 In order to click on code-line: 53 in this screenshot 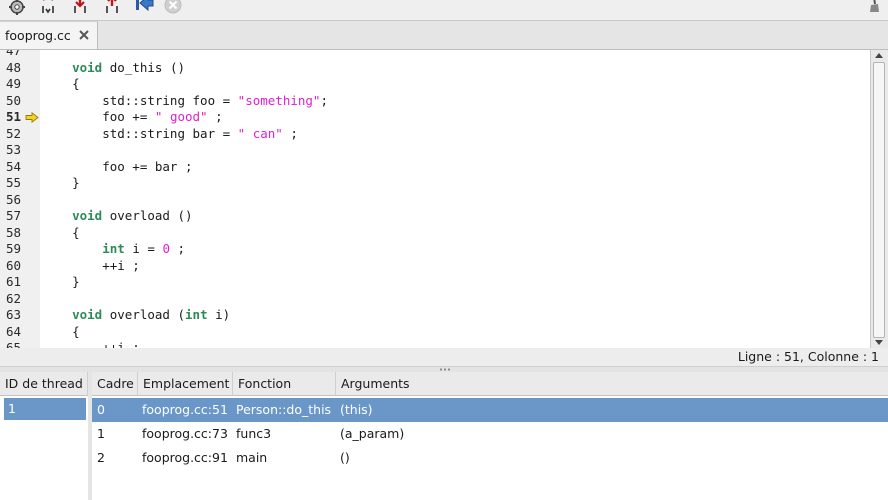, I will do `click(435, 150)`.